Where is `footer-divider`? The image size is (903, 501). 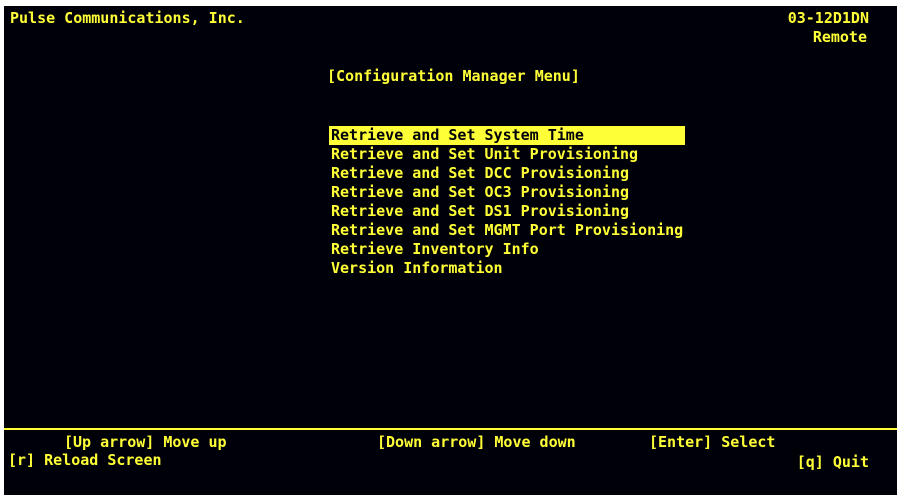 footer-divider is located at coordinates (450, 429).